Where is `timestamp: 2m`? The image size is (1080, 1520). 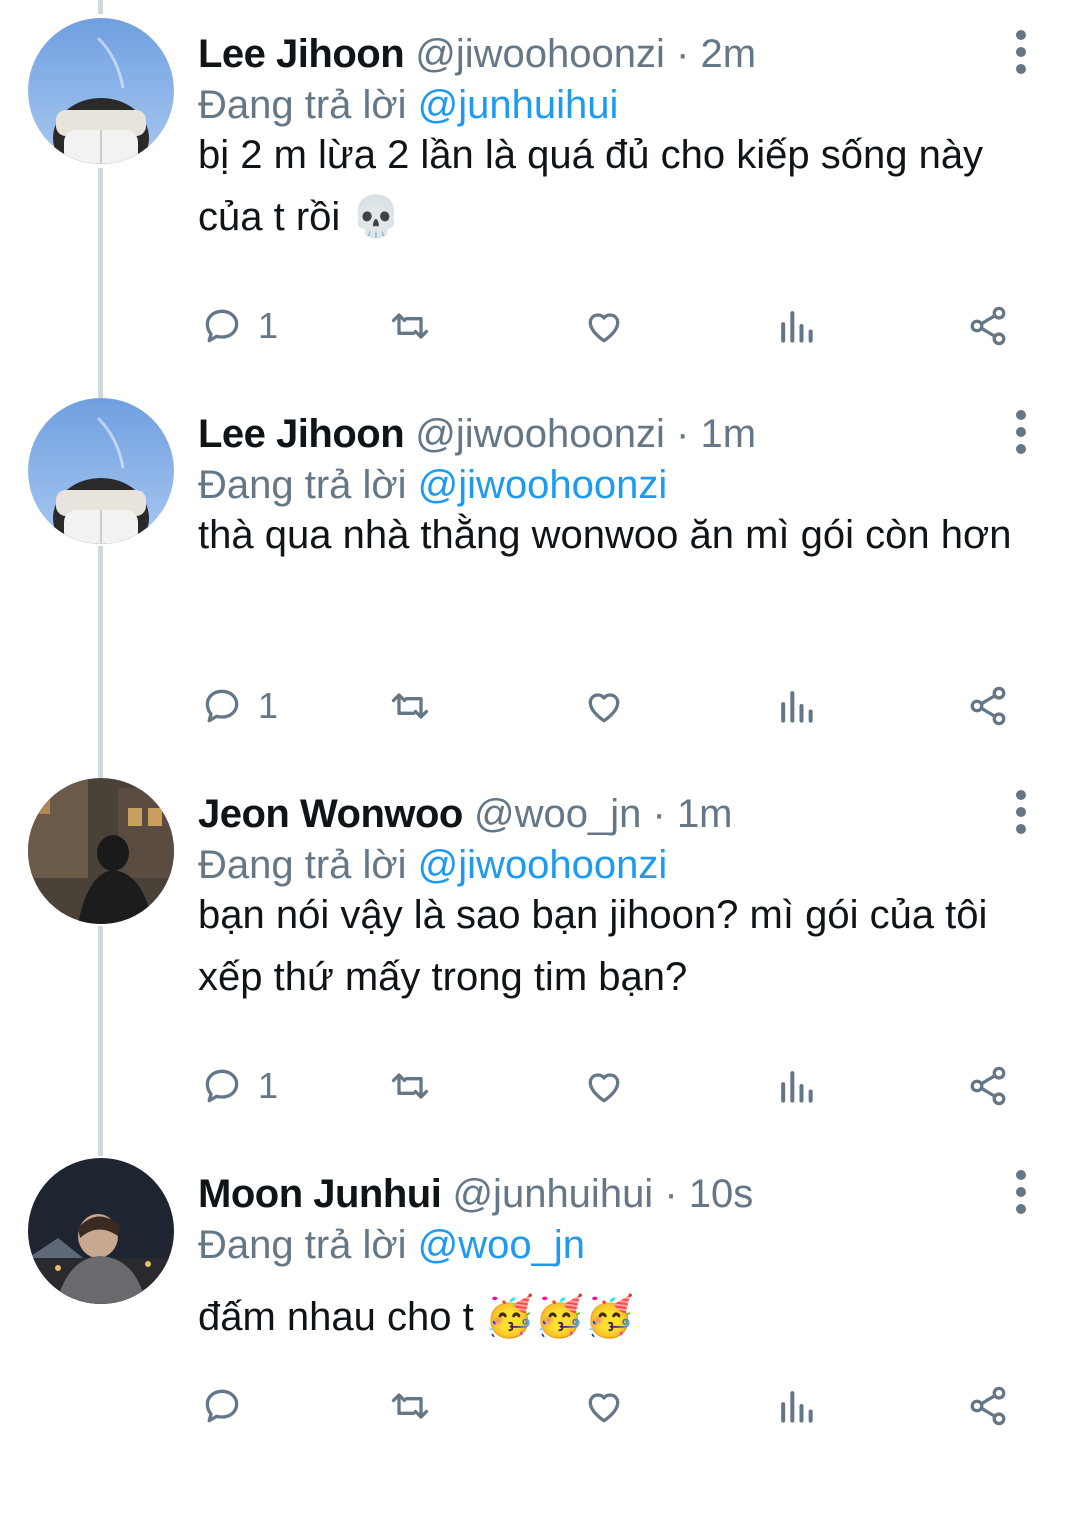 timestamp: 2m is located at coordinates (728, 54).